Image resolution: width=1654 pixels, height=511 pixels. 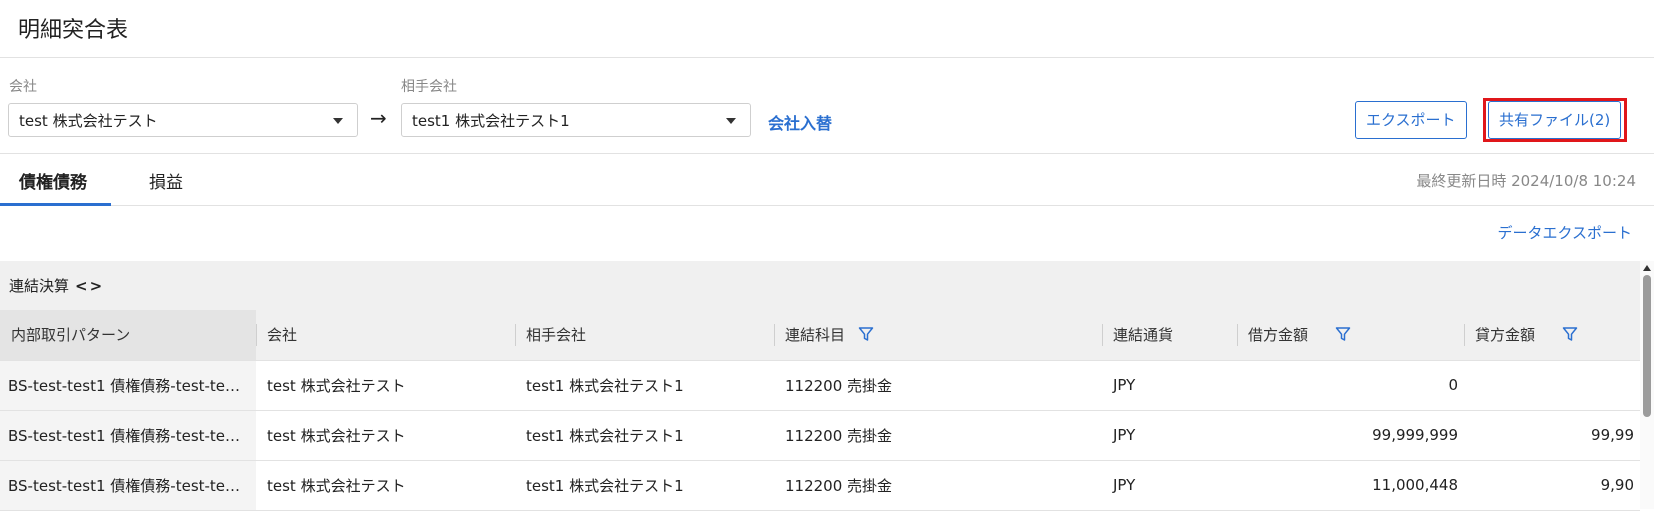 What do you see at coordinates (429, 87) in the screenshot?
I see `partner-company-label: 相手会社` at bounding box center [429, 87].